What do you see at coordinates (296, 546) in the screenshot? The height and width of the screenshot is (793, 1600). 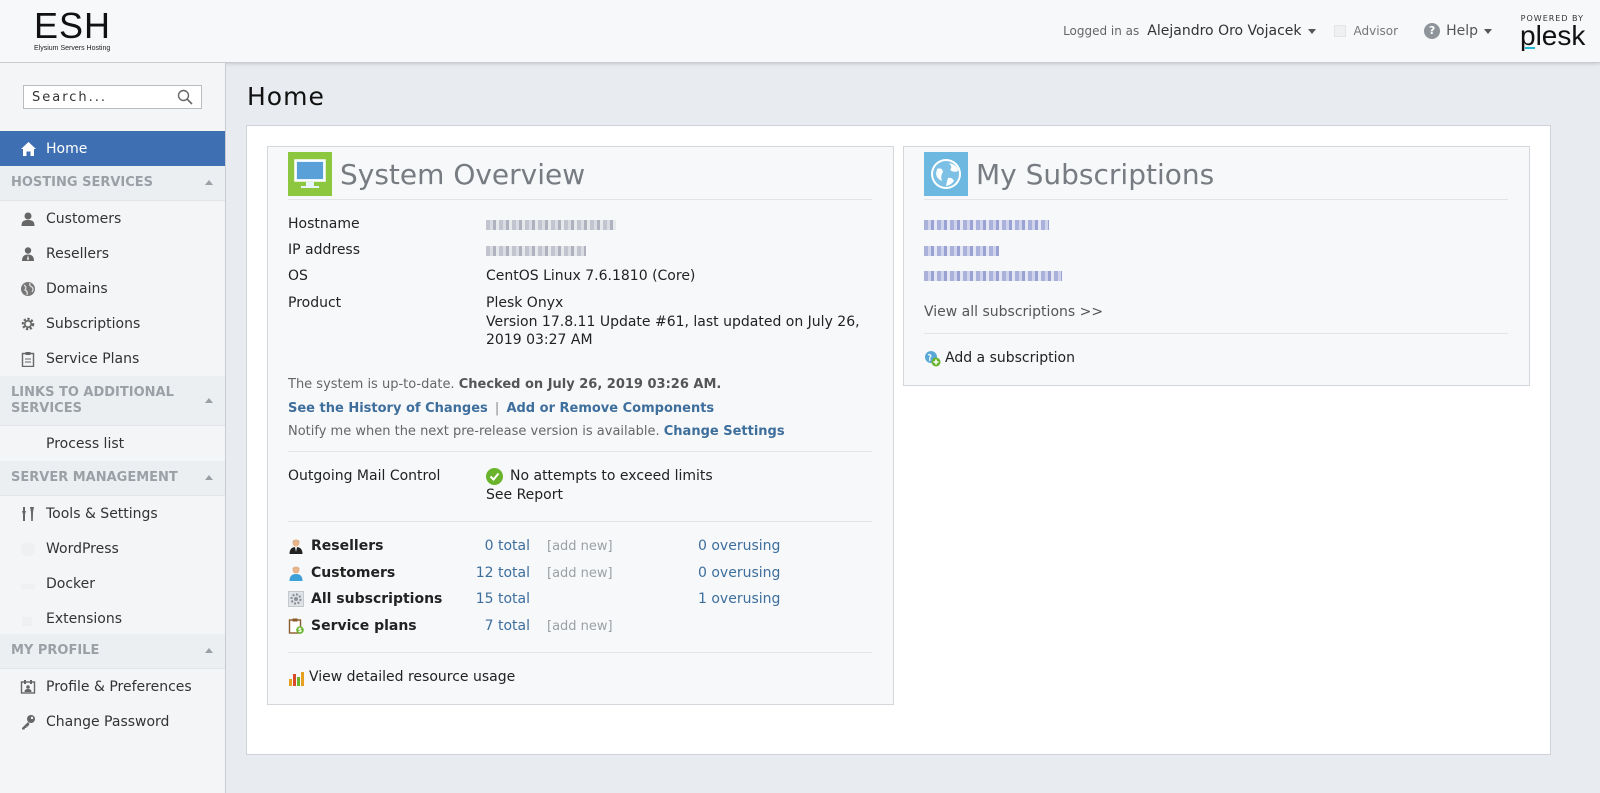 I see `reseller-icon` at bounding box center [296, 546].